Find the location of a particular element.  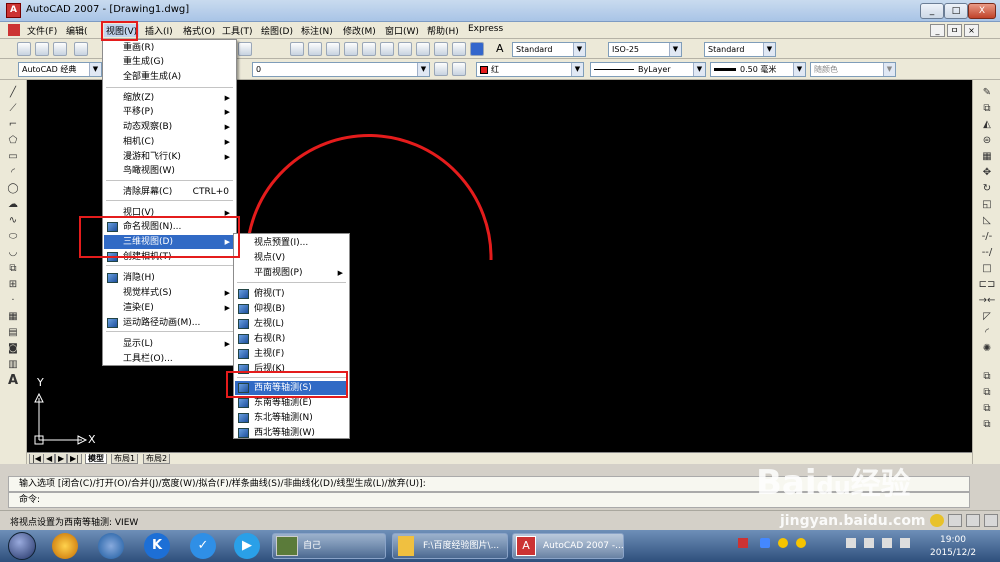

spline-icon: ∿ is located at coordinates (13, 221).